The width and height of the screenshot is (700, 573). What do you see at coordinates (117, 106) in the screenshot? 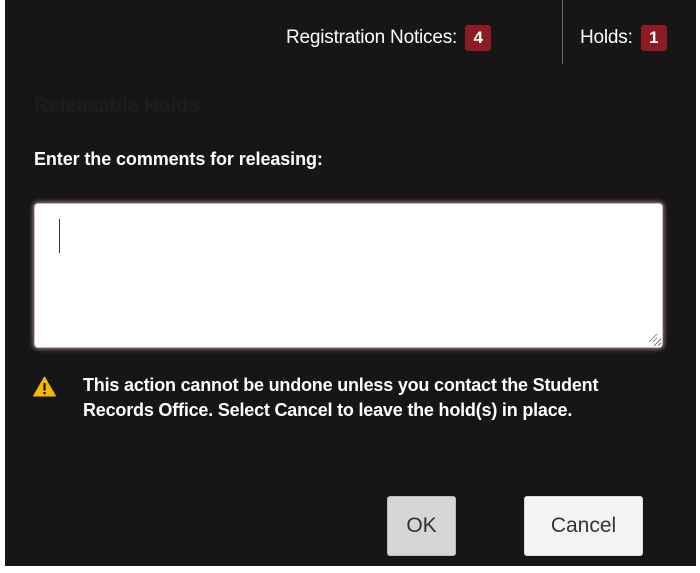
I see `dialog-title: Releasable Holds` at bounding box center [117, 106].